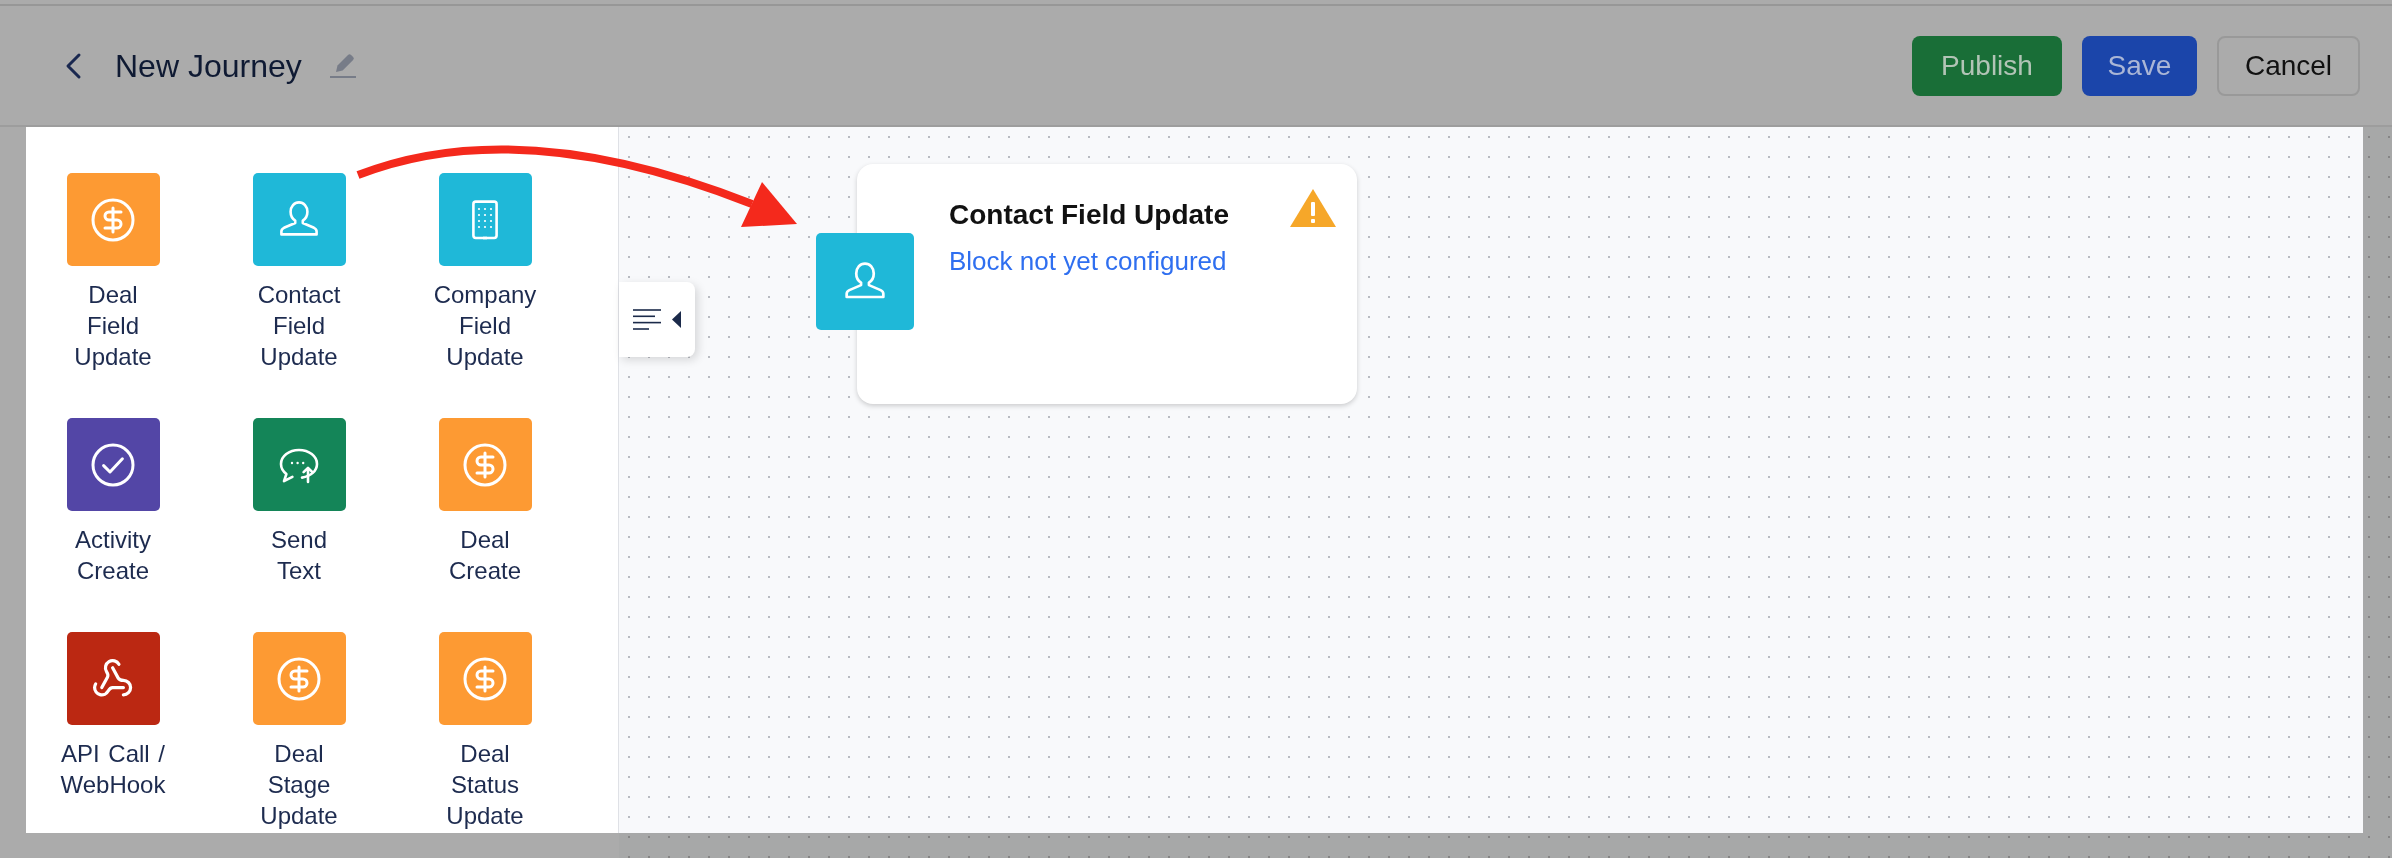 The width and height of the screenshot is (2392, 858). What do you see at coordinates (1089, 215) in the screenshot?
I see `node-title: Contact Field Update` at bounding box center [1089, 215].